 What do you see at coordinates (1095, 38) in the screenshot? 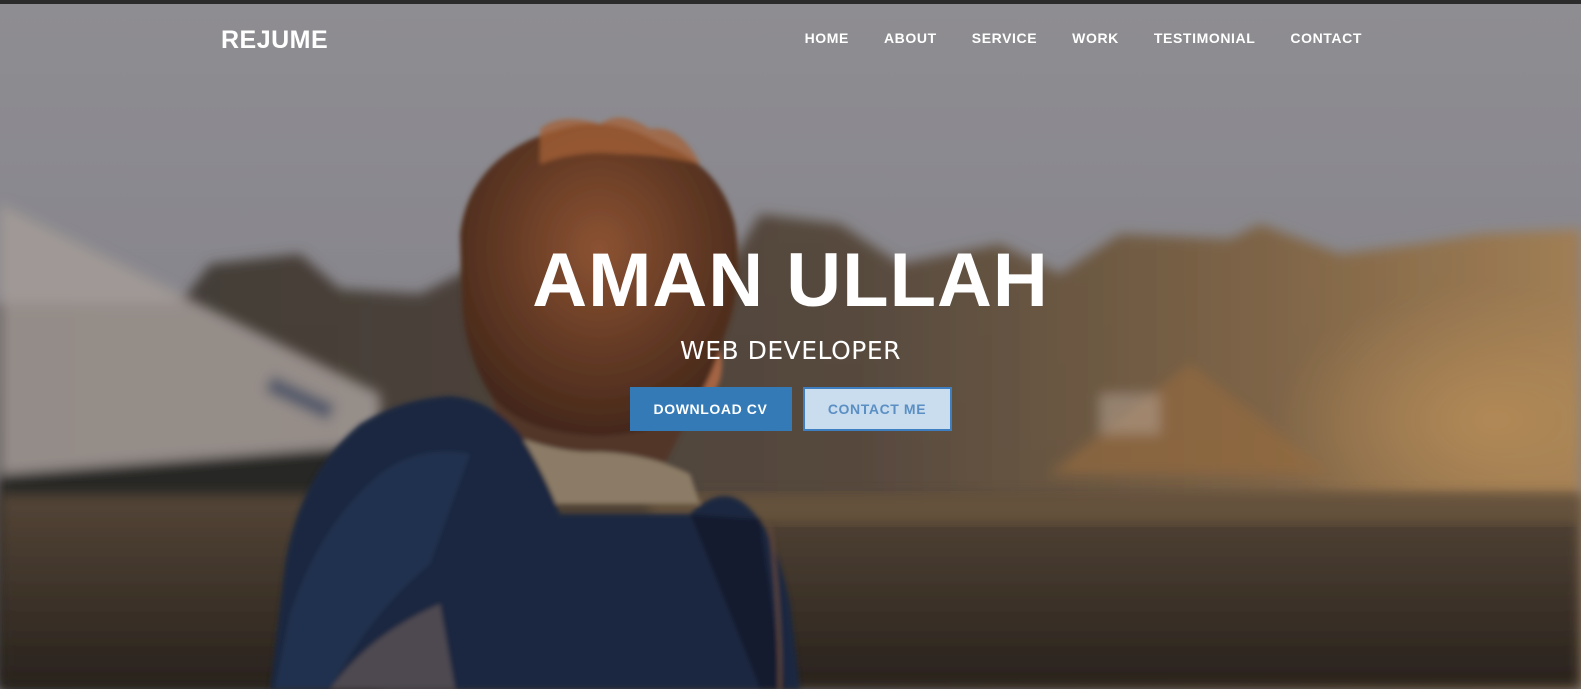
I see `nav-item-work: WORK` at bounding box center [1095, 38].